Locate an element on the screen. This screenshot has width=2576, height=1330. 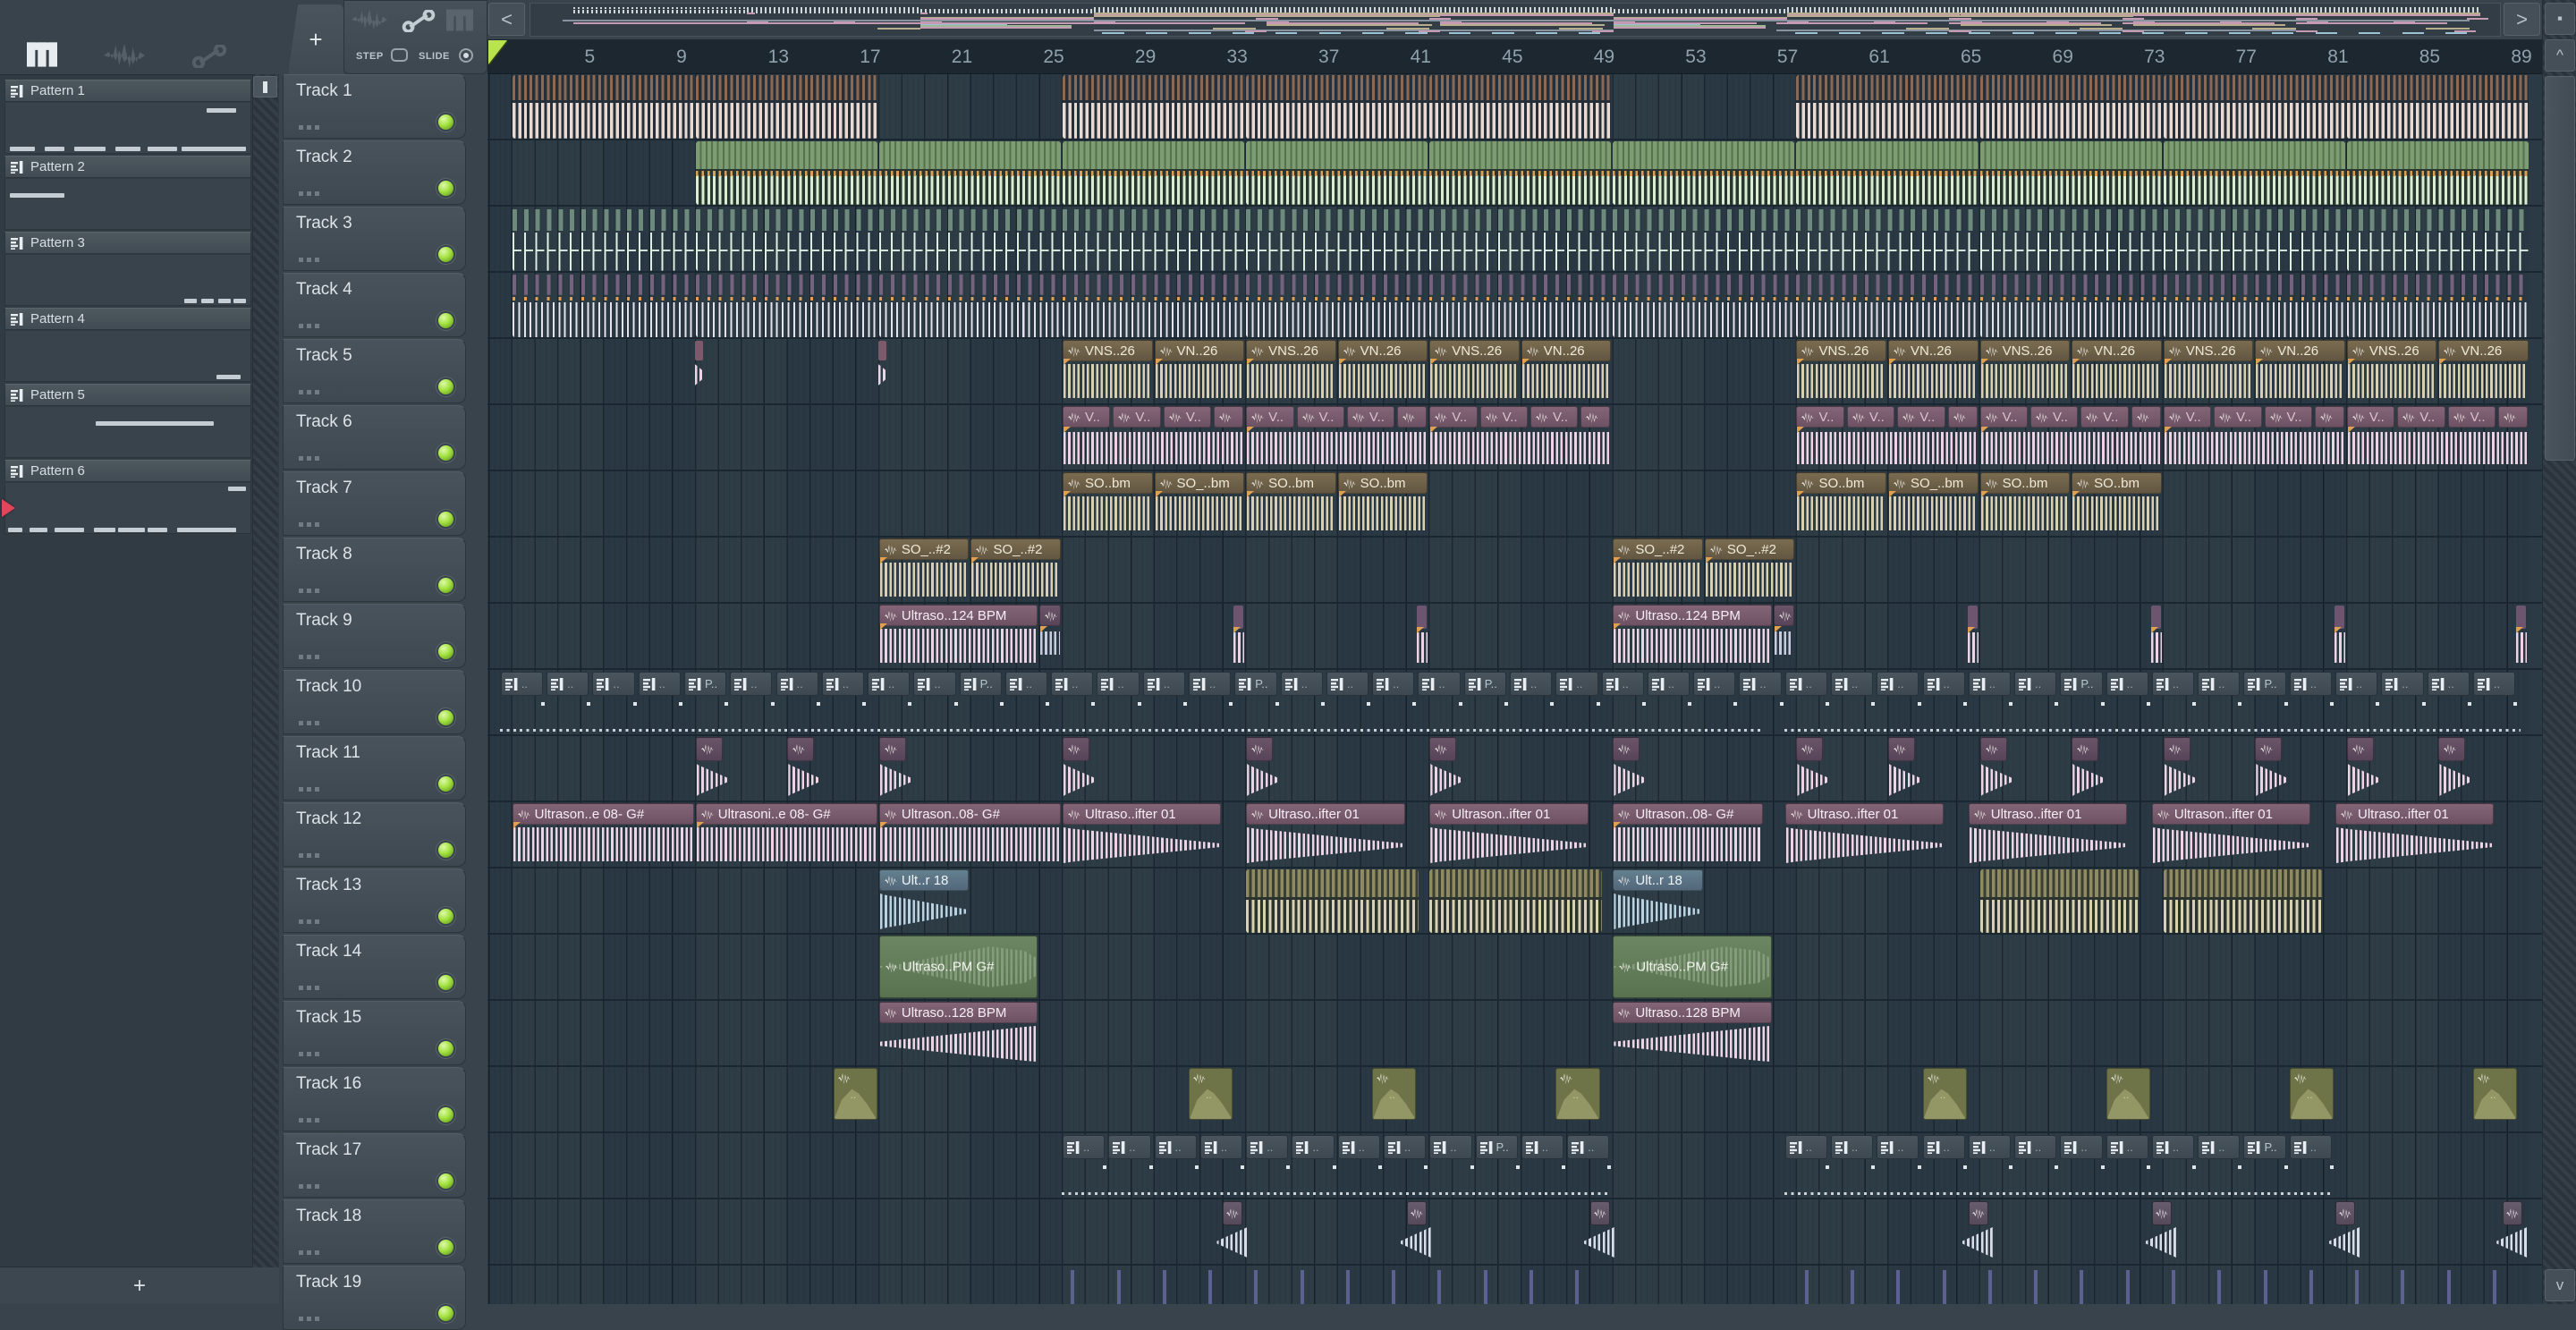
audio-clip: VNS..26 is located at coordinates (2025, 372).